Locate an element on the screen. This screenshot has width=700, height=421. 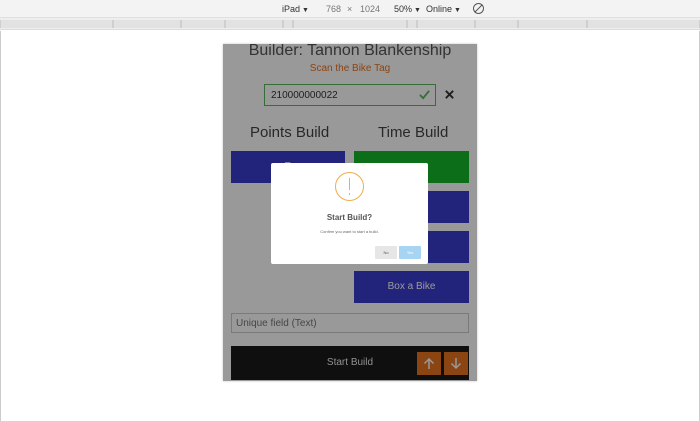
zoom-caret-icon: ▼ is located at coordinates (417, 10).